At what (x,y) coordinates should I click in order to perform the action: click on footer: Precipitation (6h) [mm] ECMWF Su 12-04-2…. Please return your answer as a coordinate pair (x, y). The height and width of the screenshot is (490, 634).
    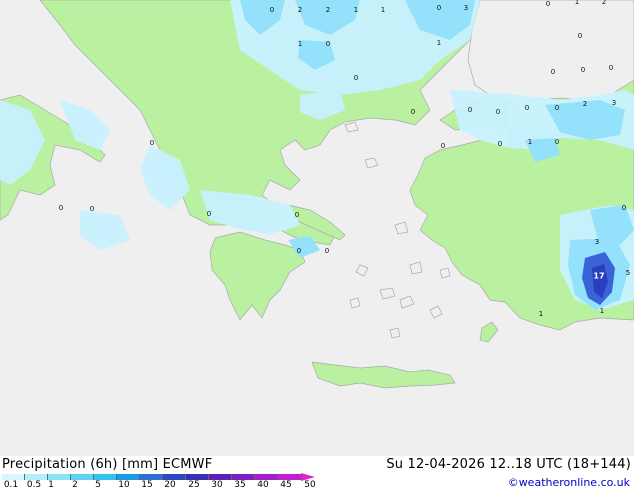
    Looking at the image, I should click on (317, 473).